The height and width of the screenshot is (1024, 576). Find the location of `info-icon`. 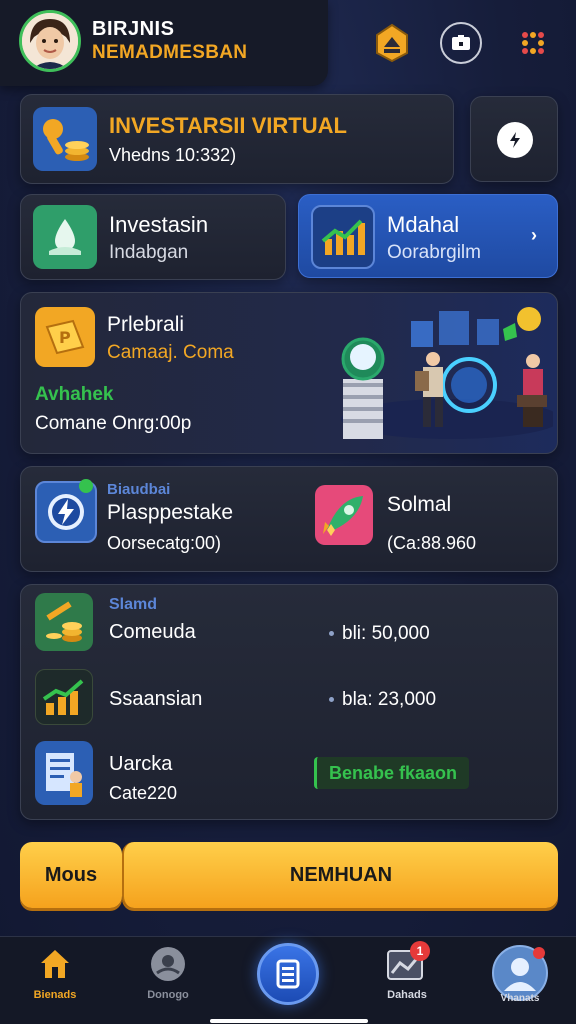

info-icon is located at coordinates (515, 140).